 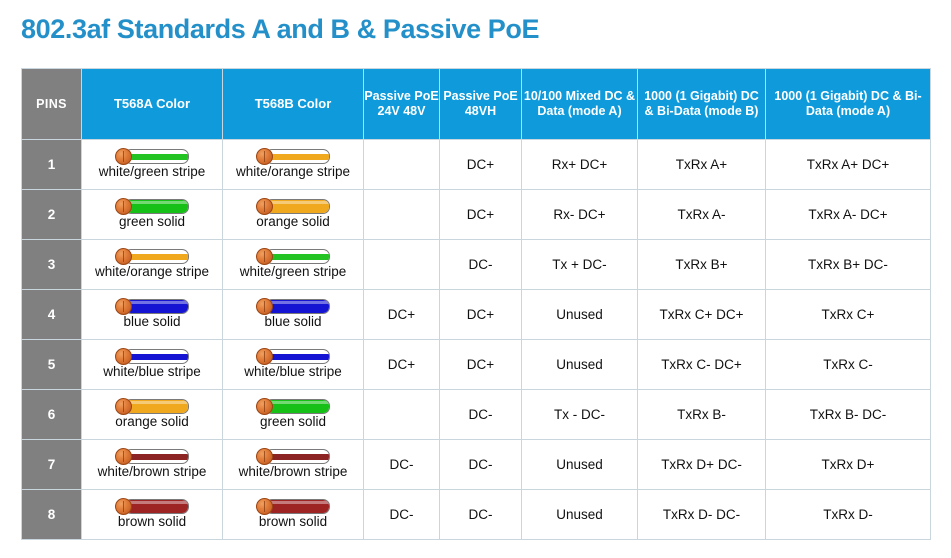 What do you see at coordinates (848, 164) in the screenshot?
I see `cell-gigabit-mode-a: TxRx A+ DC+` at bounding box center [848, 164].